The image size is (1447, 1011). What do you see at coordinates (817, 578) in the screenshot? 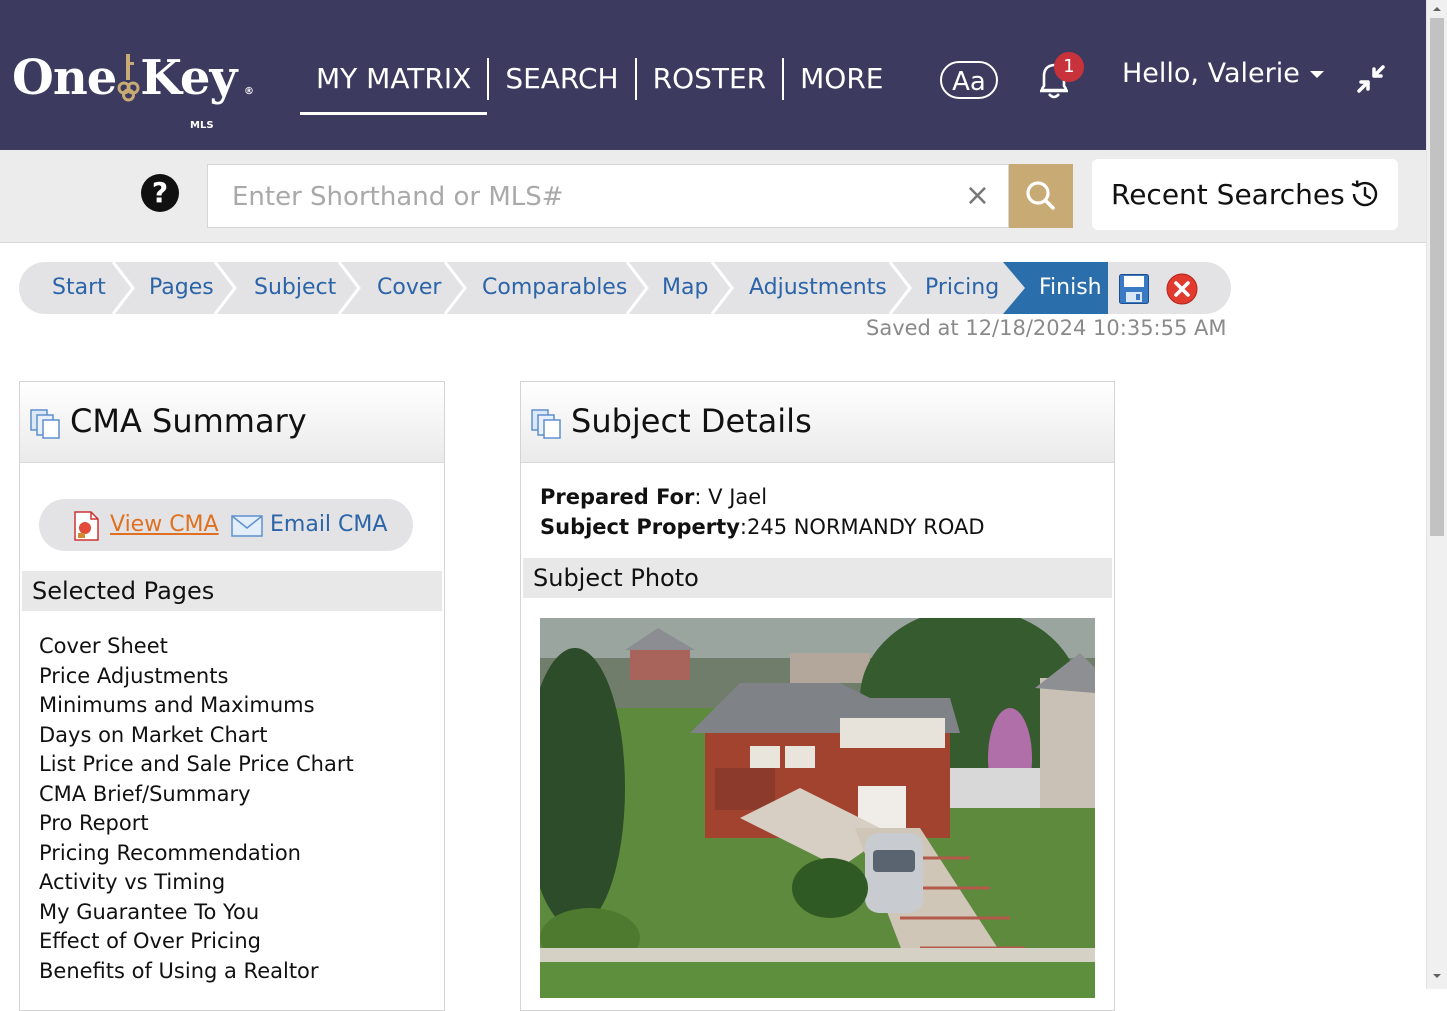
I see `subject-photo-heading: Subject Photo` at bounding box center [817, 578].